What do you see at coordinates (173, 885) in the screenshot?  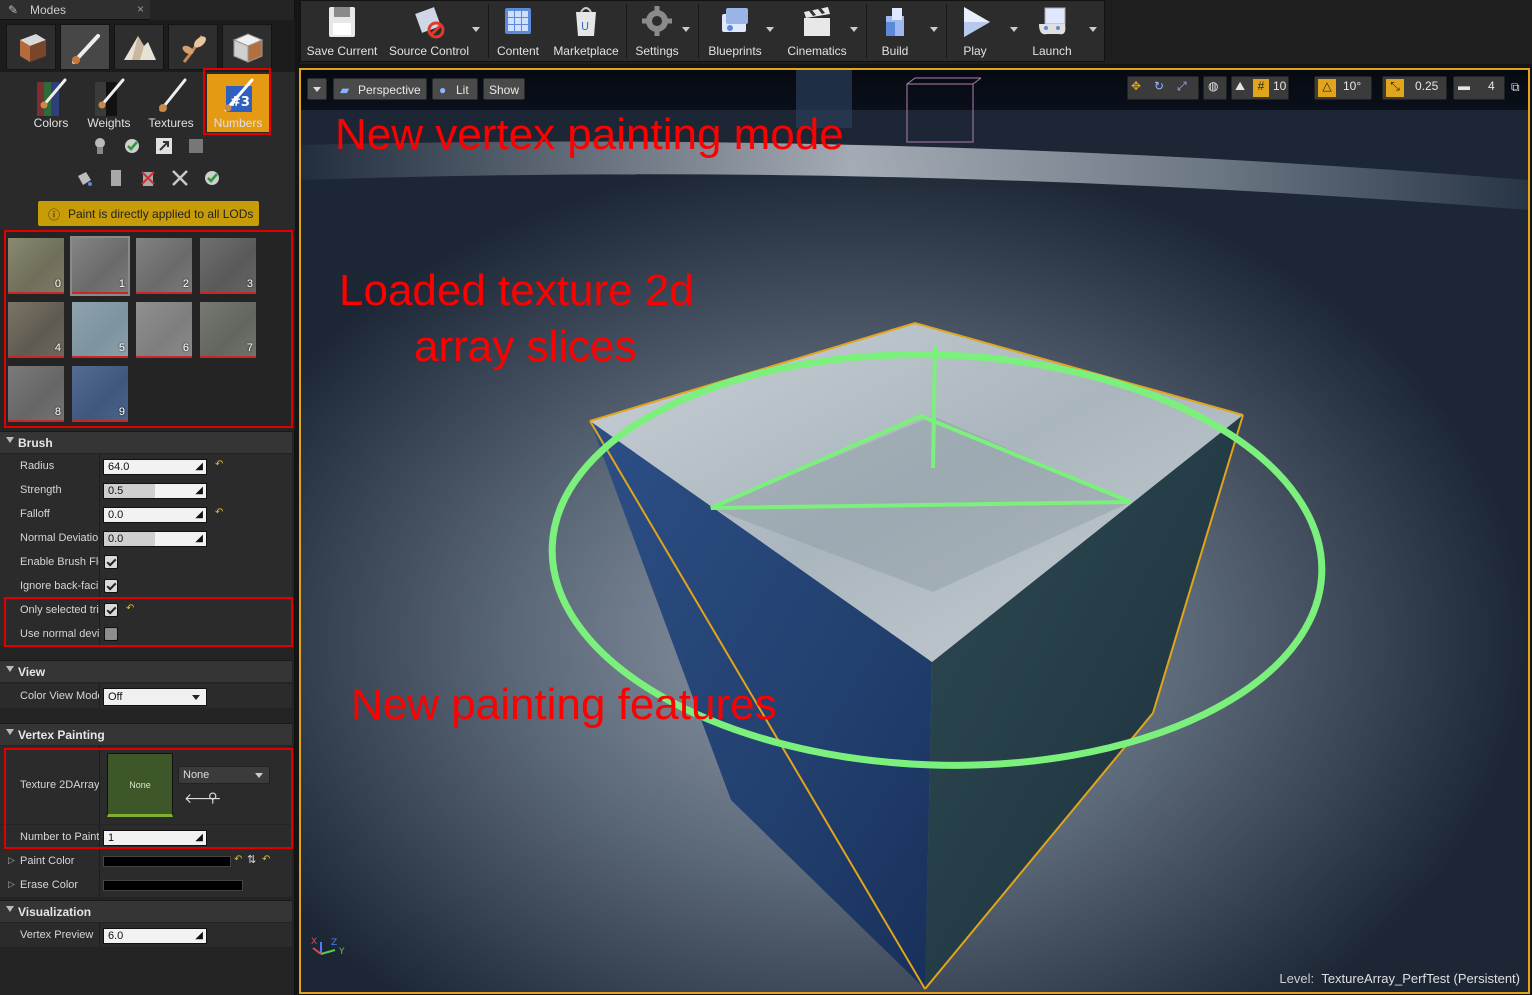 I see `erase-color-swatch` at bounding box center [173, 885].